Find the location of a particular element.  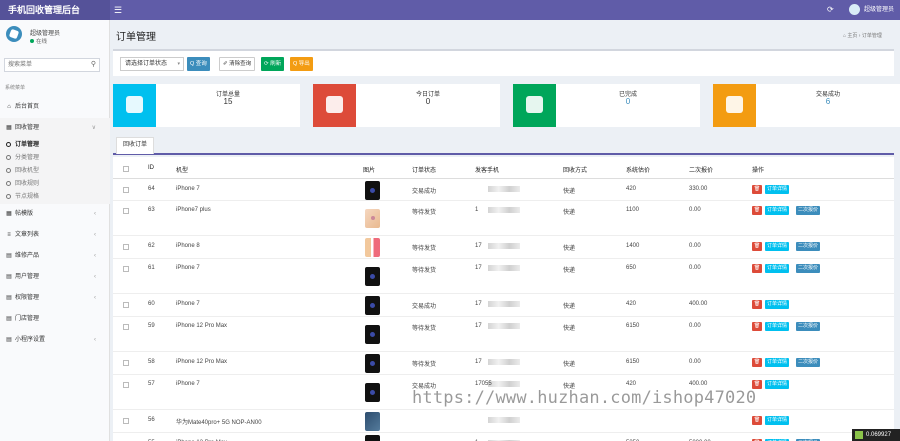

export-button: Q 导出 is located at coordinates (301, 64).